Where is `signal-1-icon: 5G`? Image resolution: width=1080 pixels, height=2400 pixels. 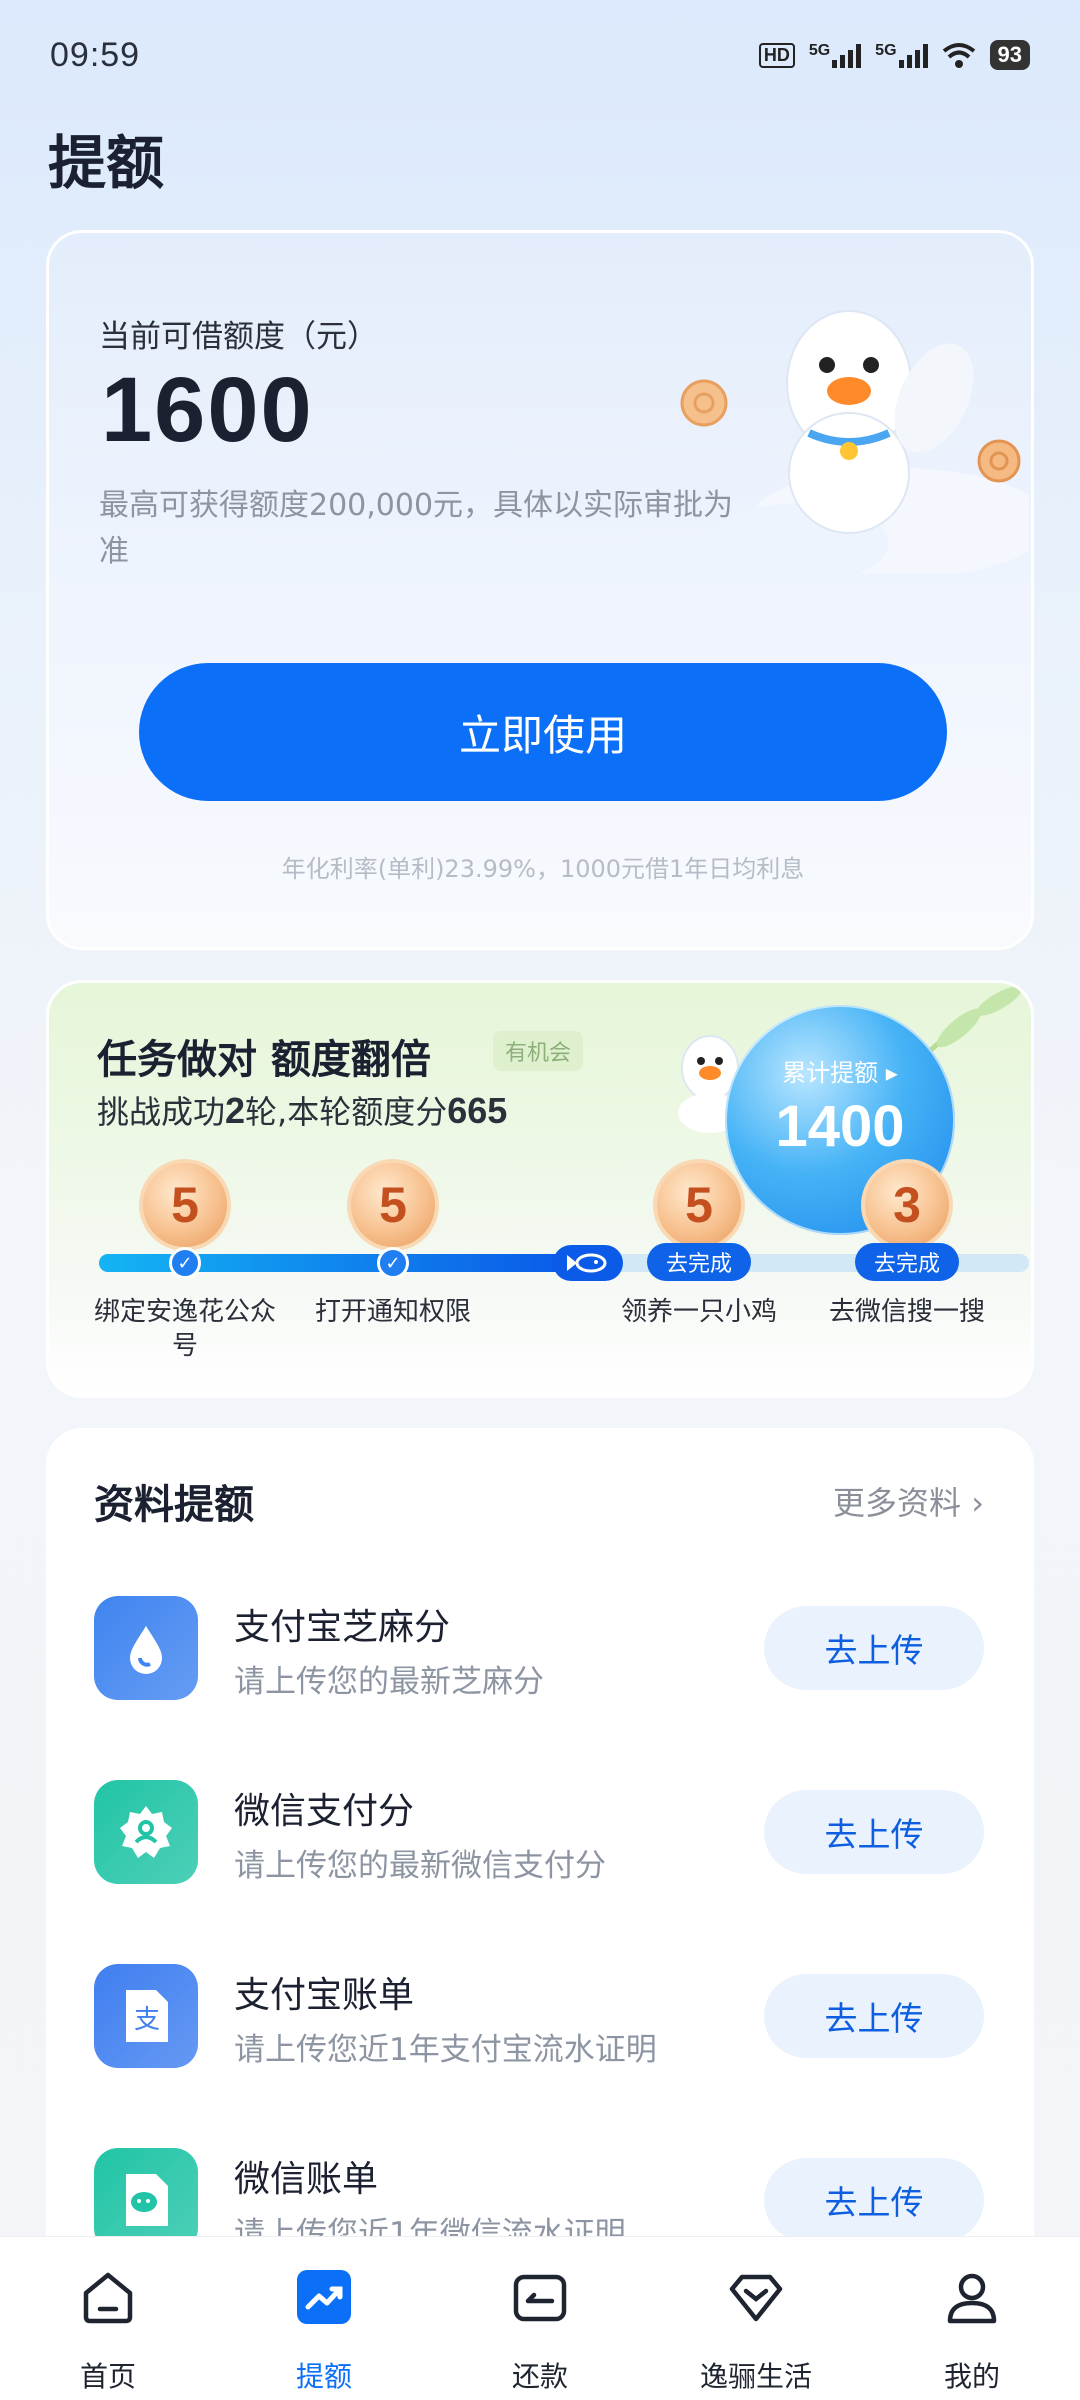 signal-1-icon: 5G is located at coordinates (835, 55).